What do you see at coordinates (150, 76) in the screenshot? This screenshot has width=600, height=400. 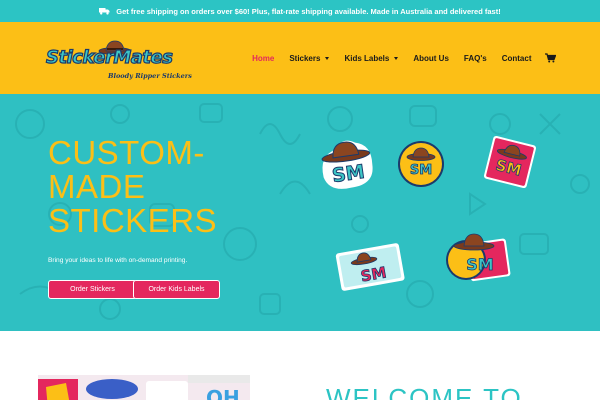 I see `logo-tagline: Bloody Ripper Stickers` at bounding box center [150, 76].